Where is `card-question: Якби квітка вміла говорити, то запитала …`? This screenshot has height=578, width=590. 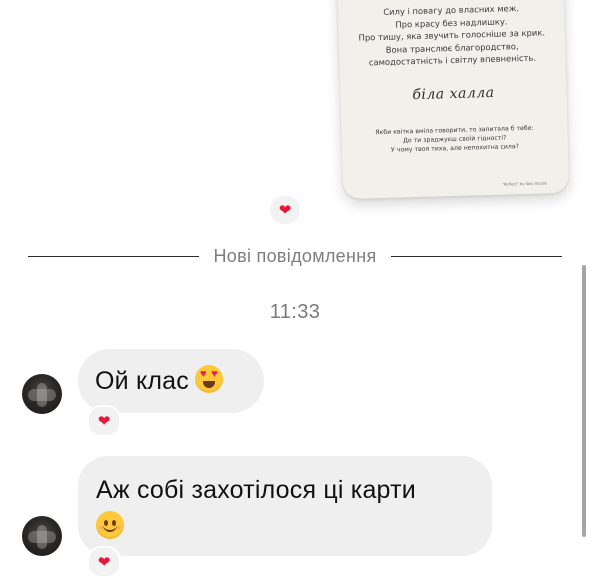 card-question: Якби квітка вміла говорити, то запитала … is located at coordinates (454, 139).